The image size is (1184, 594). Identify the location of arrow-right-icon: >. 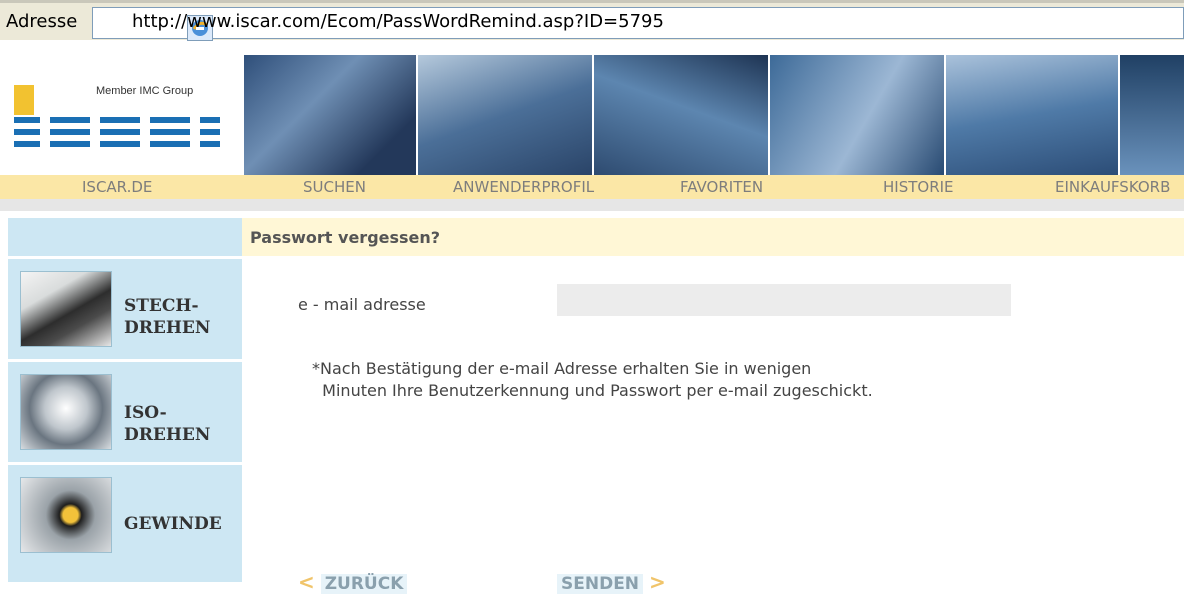
(657, 582).